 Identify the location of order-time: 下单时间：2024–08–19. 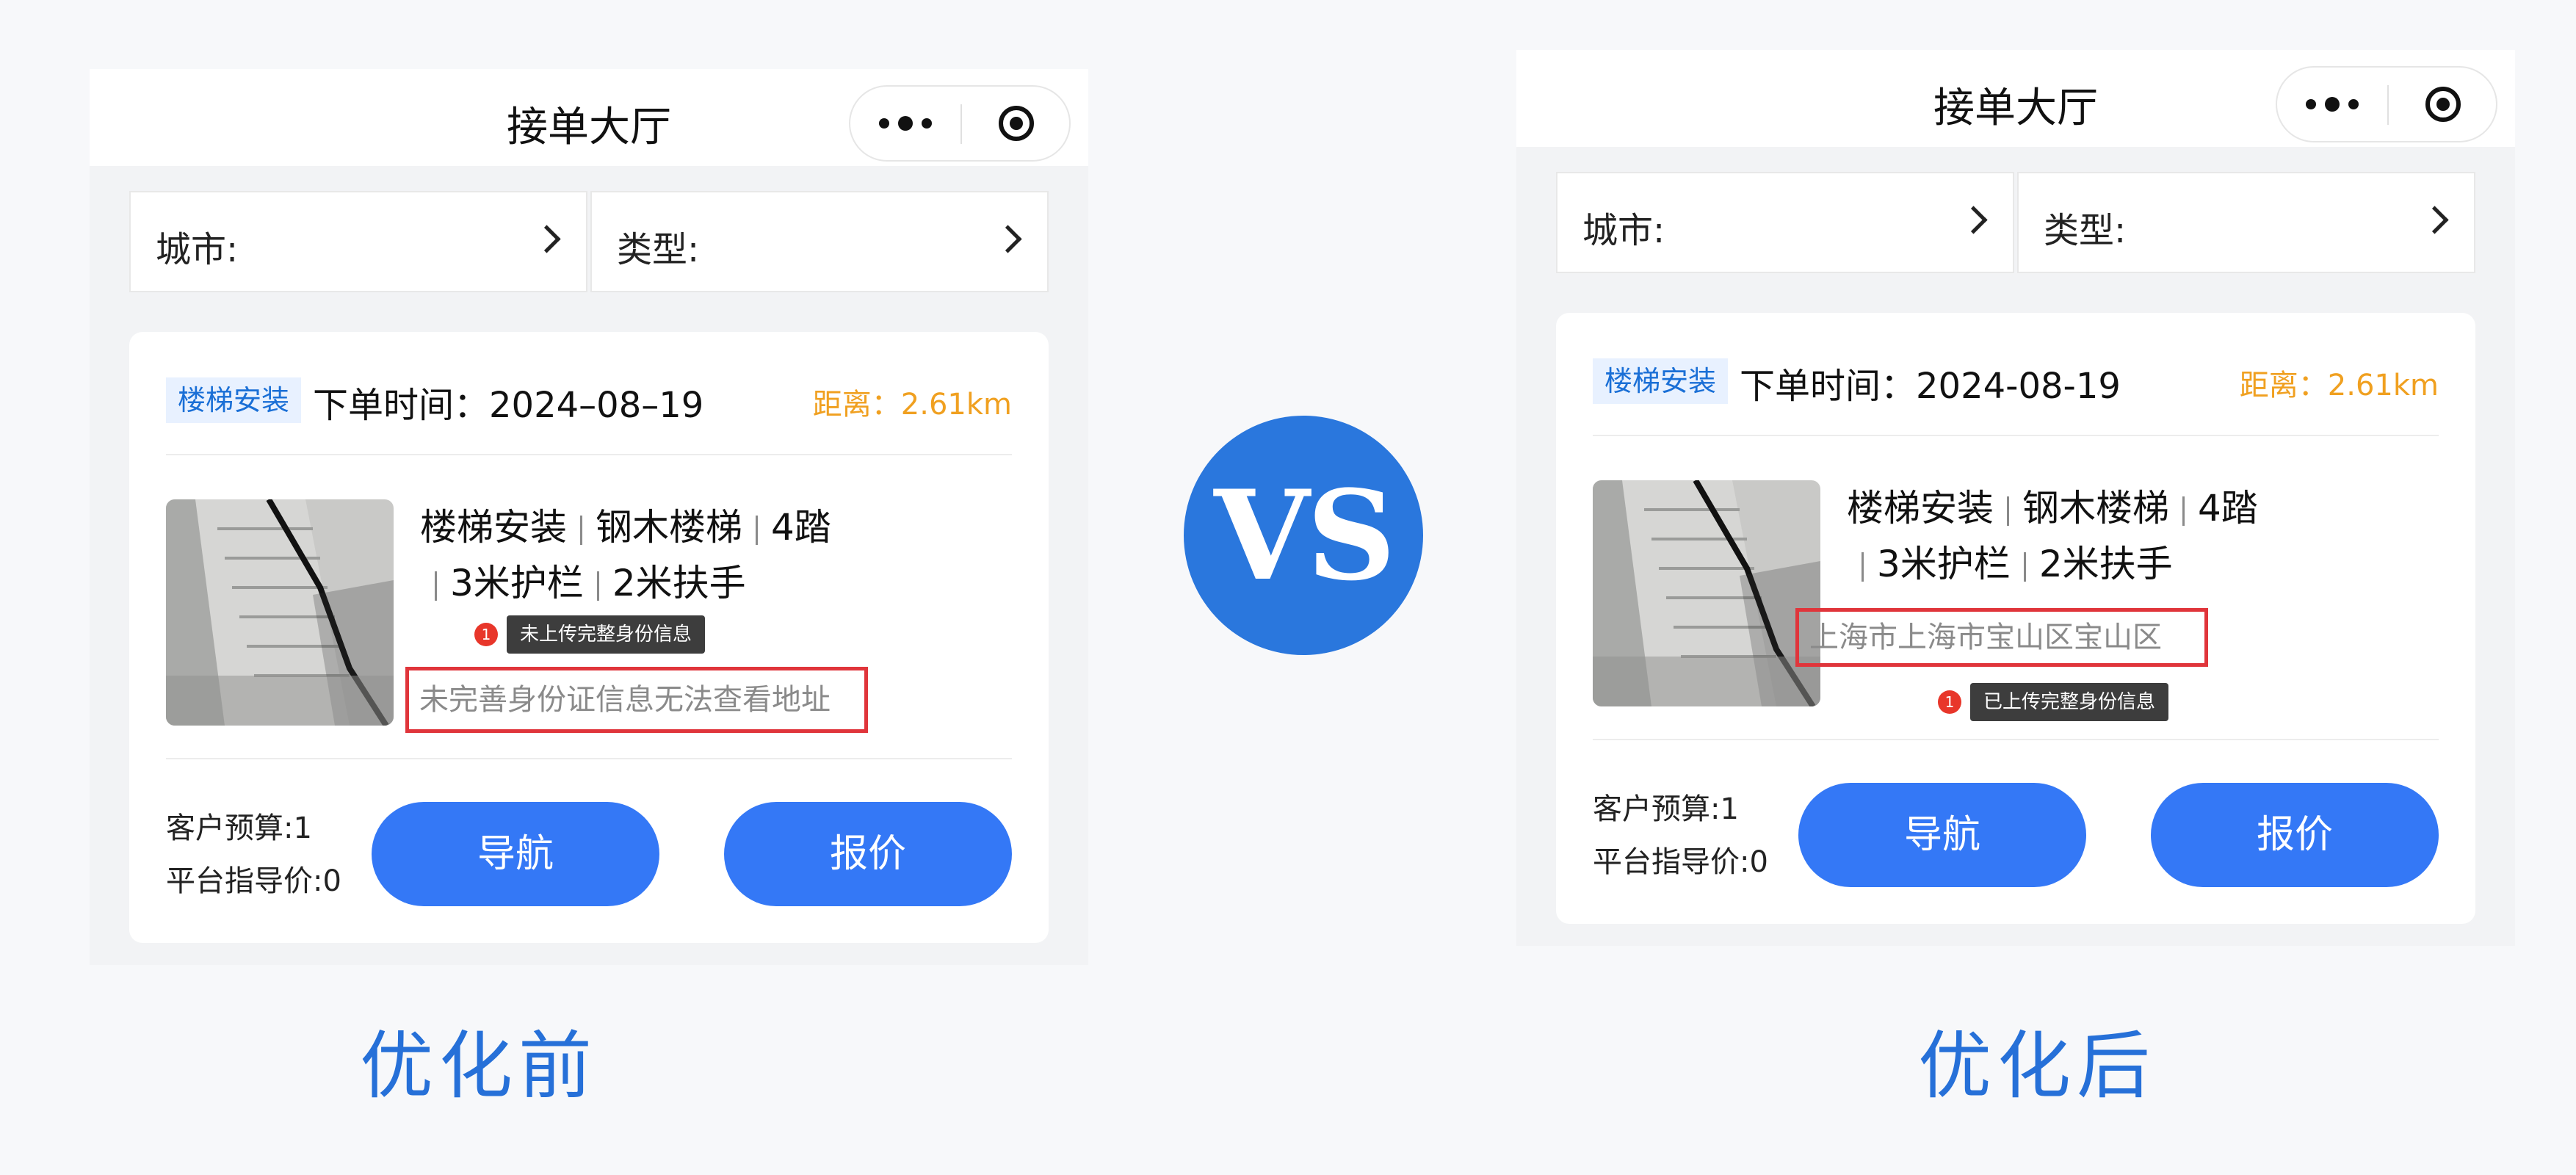
(508, 405).